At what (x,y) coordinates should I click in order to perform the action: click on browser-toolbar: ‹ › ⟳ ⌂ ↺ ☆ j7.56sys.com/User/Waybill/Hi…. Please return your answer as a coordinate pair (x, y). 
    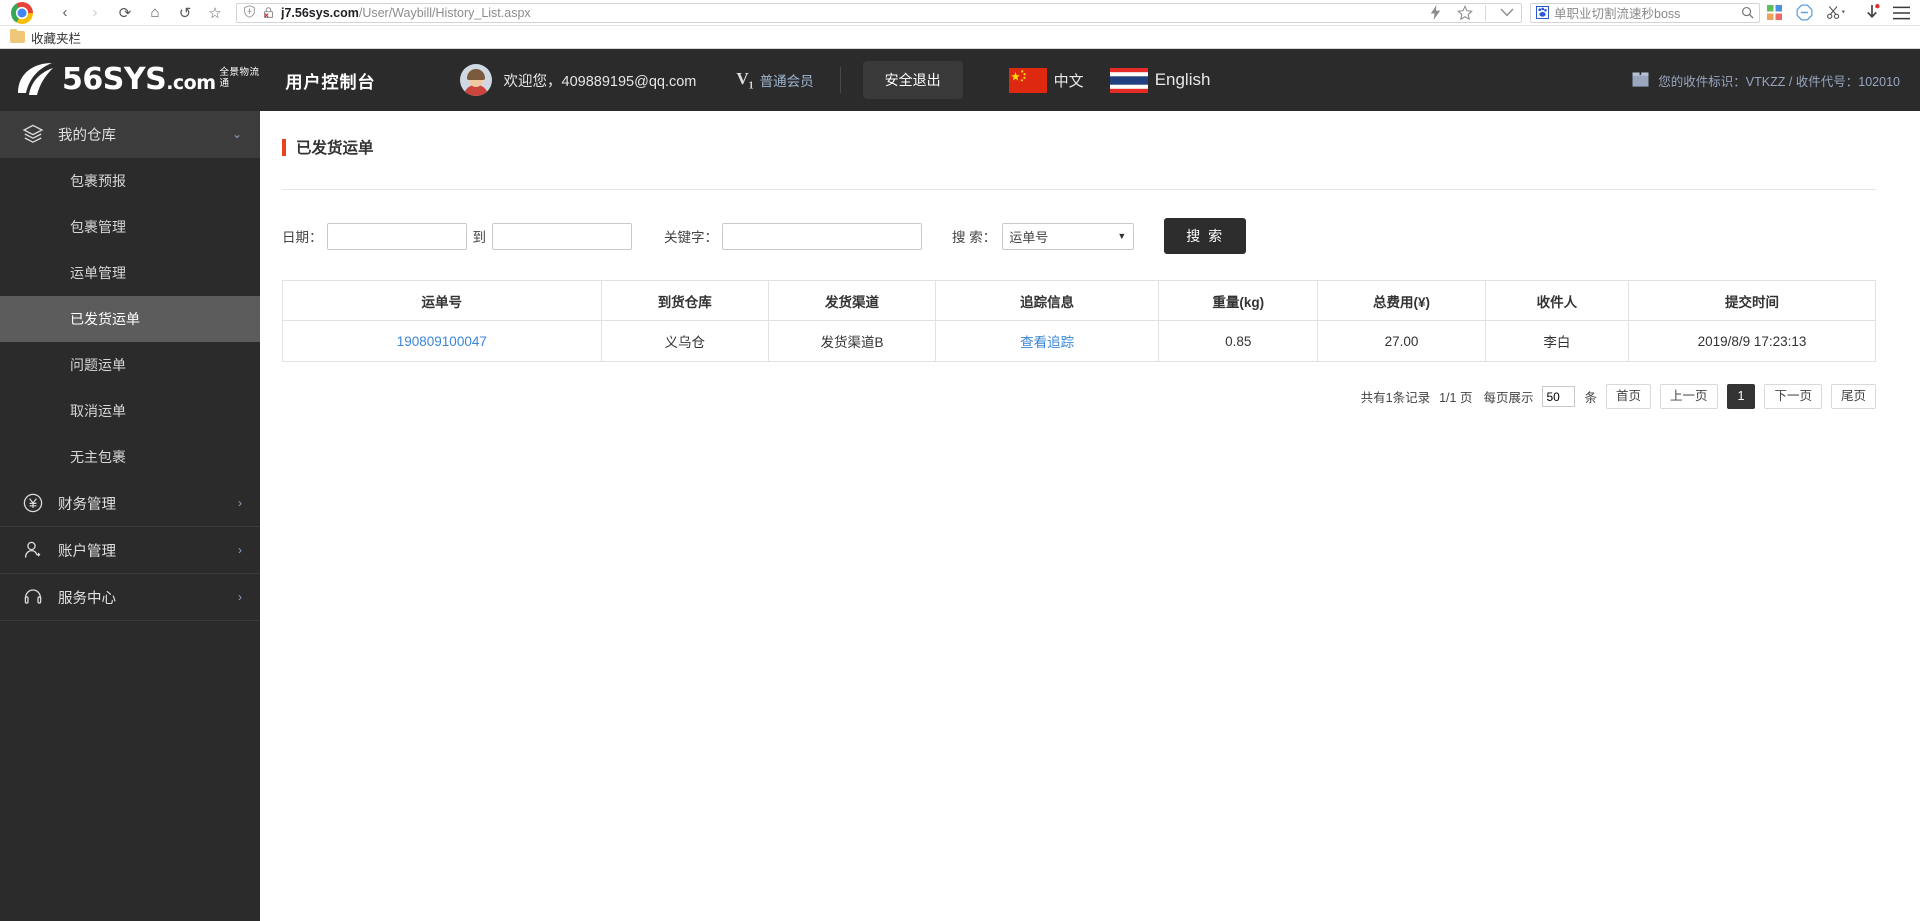
    Looking at the image, I should click on (960, 13).